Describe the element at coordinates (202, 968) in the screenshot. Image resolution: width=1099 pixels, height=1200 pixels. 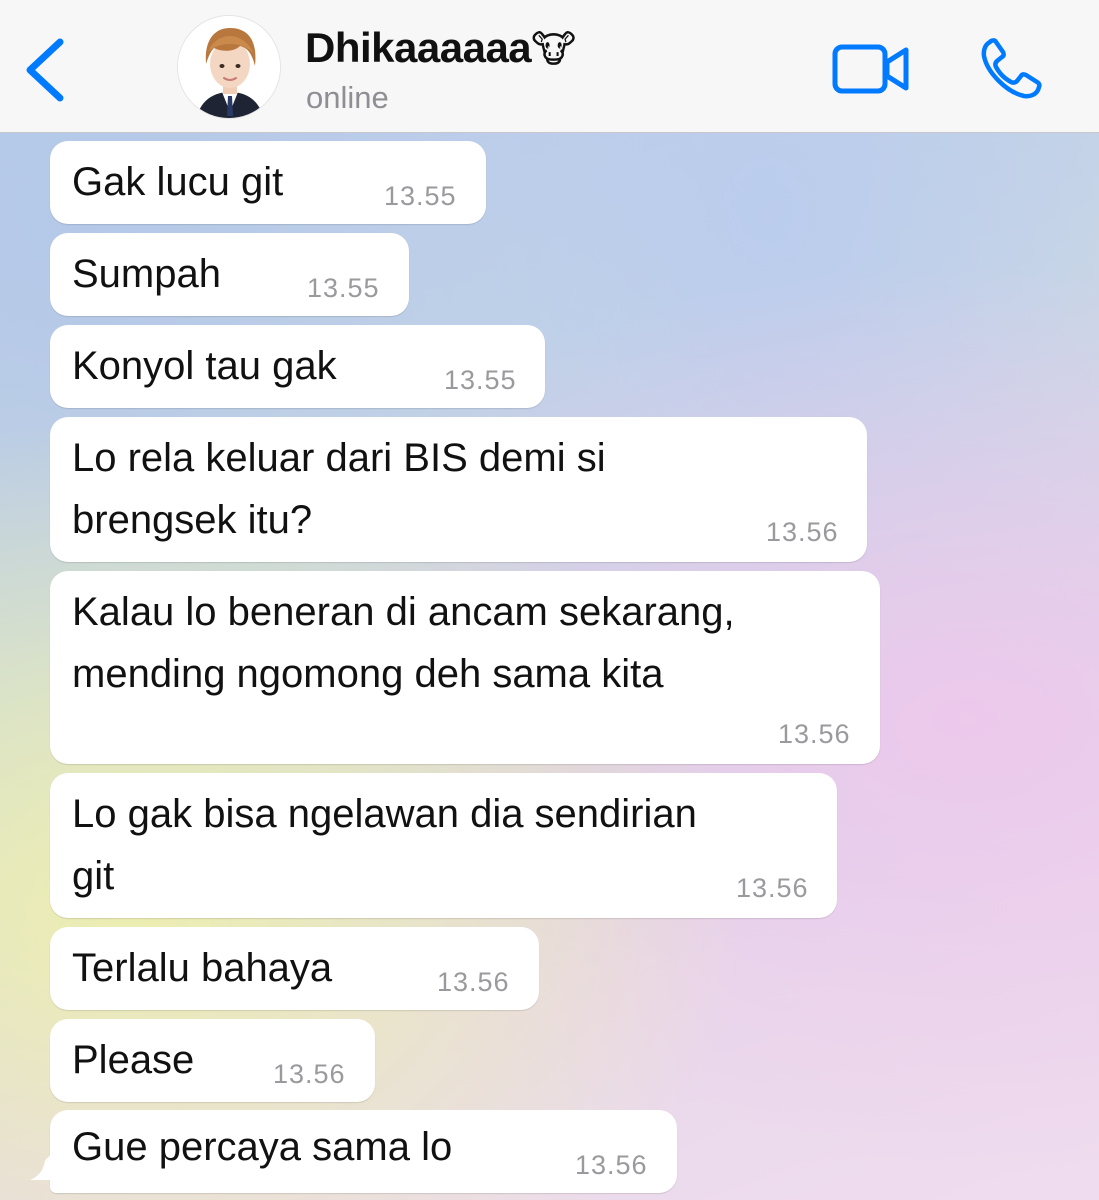
I see `message-text: Terlalu bahaya` at that location.